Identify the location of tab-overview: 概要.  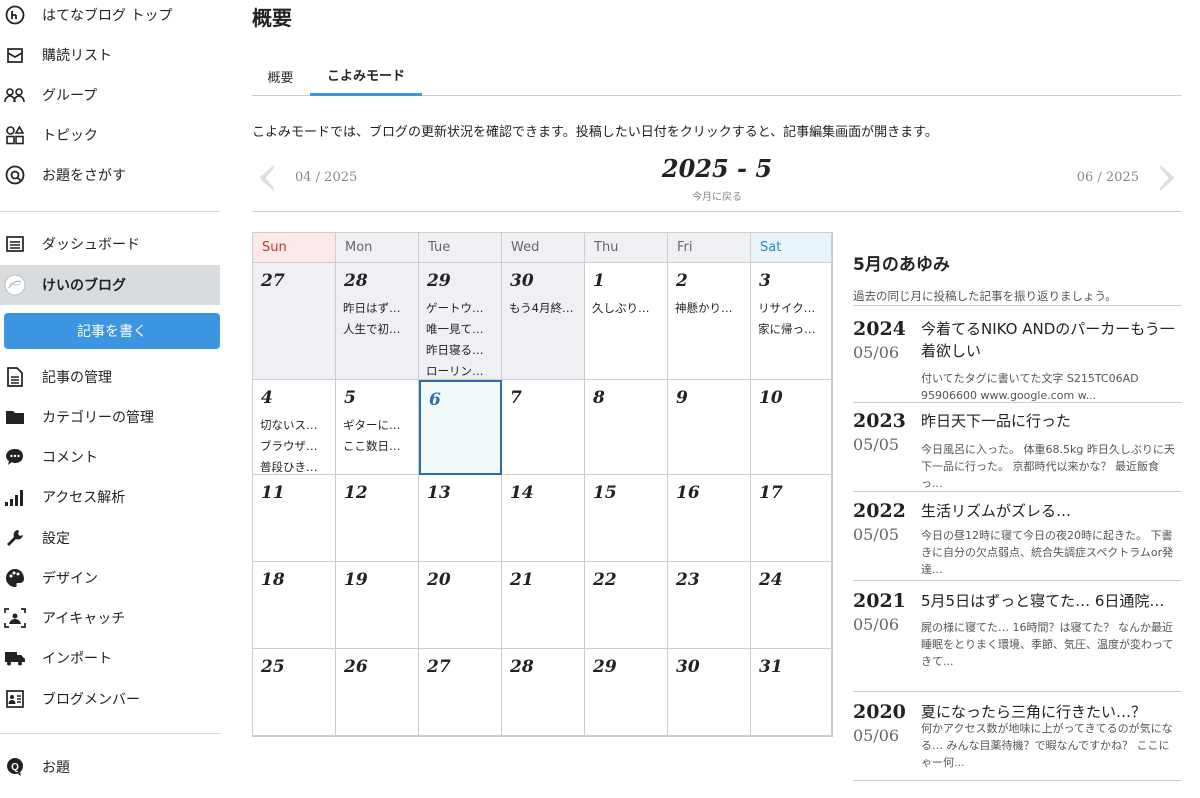
(280, 76).